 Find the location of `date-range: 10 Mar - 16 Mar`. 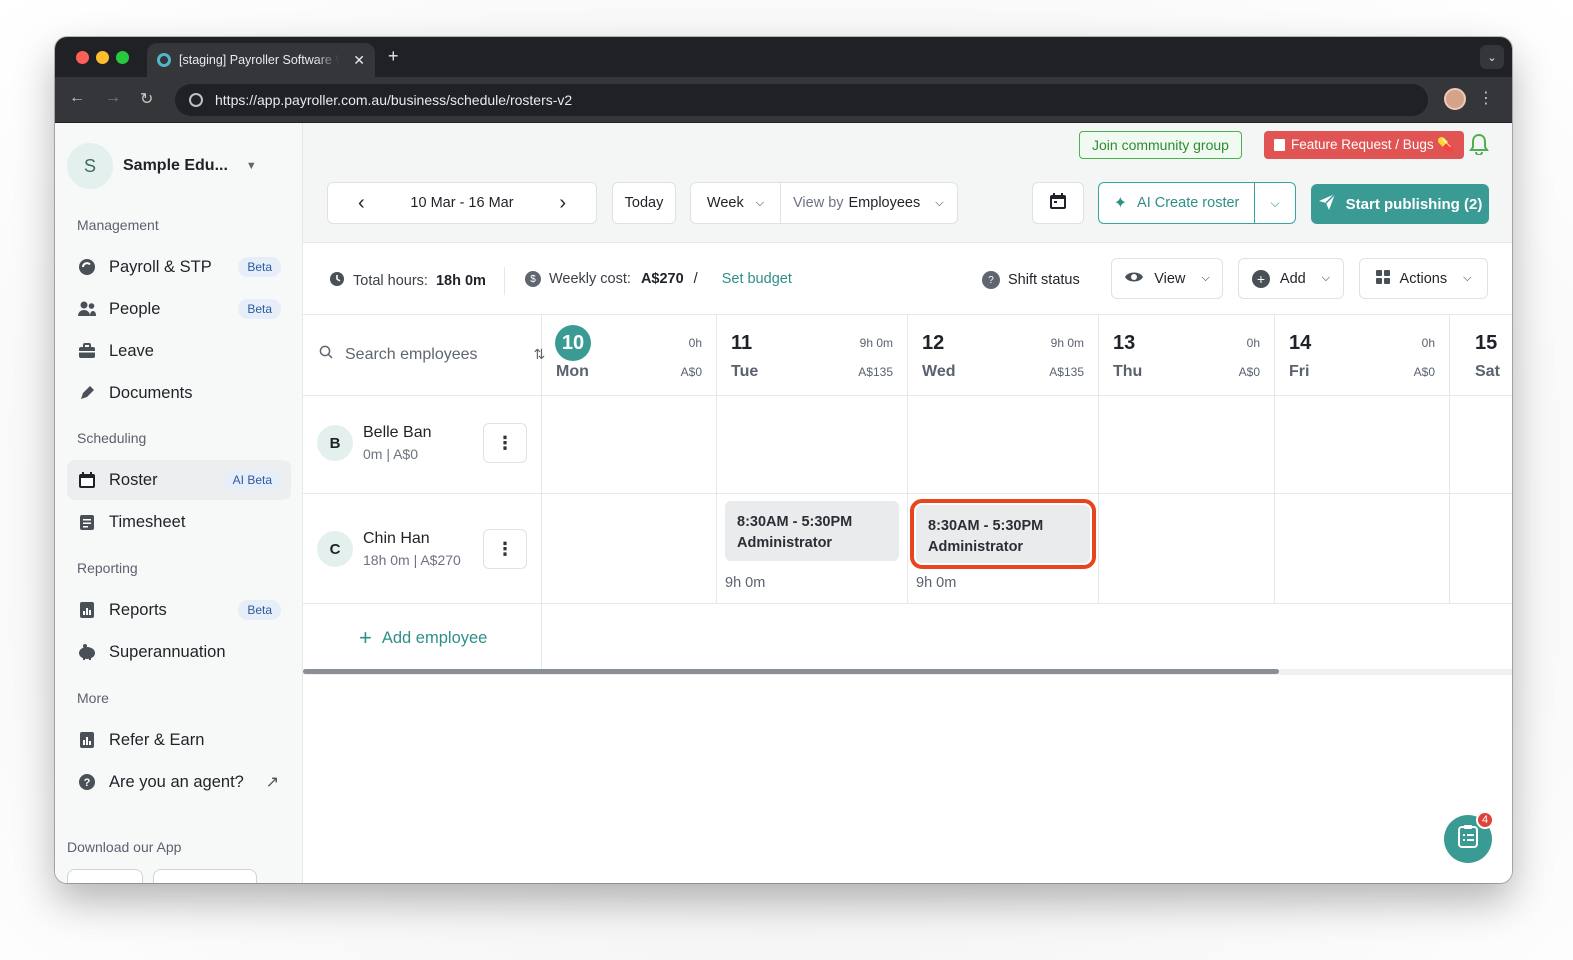

date-range: 10 Mar - 16 Mar is located at coordinates (461, 203).